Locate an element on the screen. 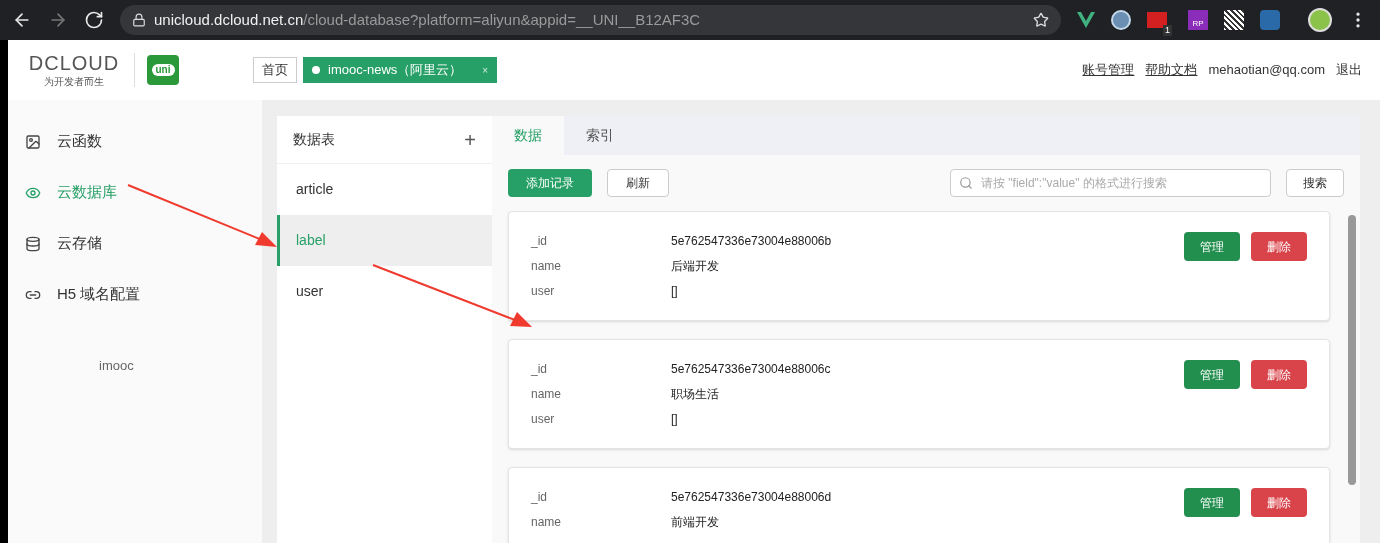 The height and width of the screenshot is (543, 1380). field-value: 后端开发 is located at coordinates (695, 266).